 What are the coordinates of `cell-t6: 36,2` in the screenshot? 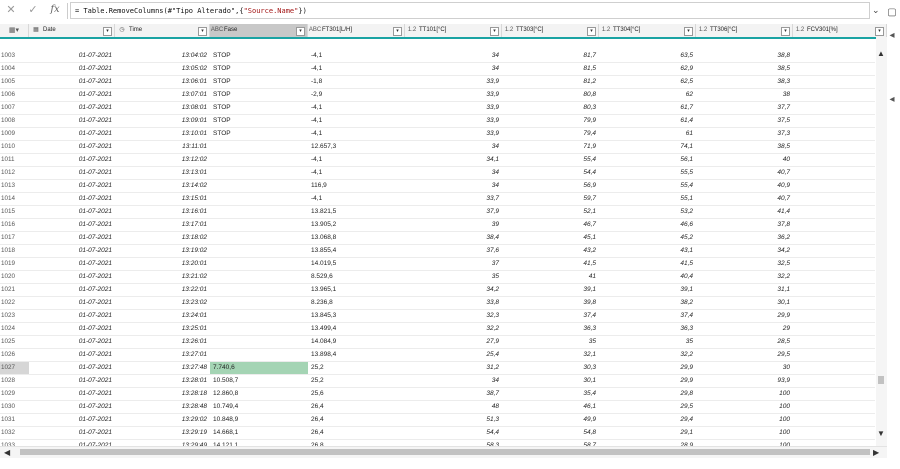 It's located at (744, 238).